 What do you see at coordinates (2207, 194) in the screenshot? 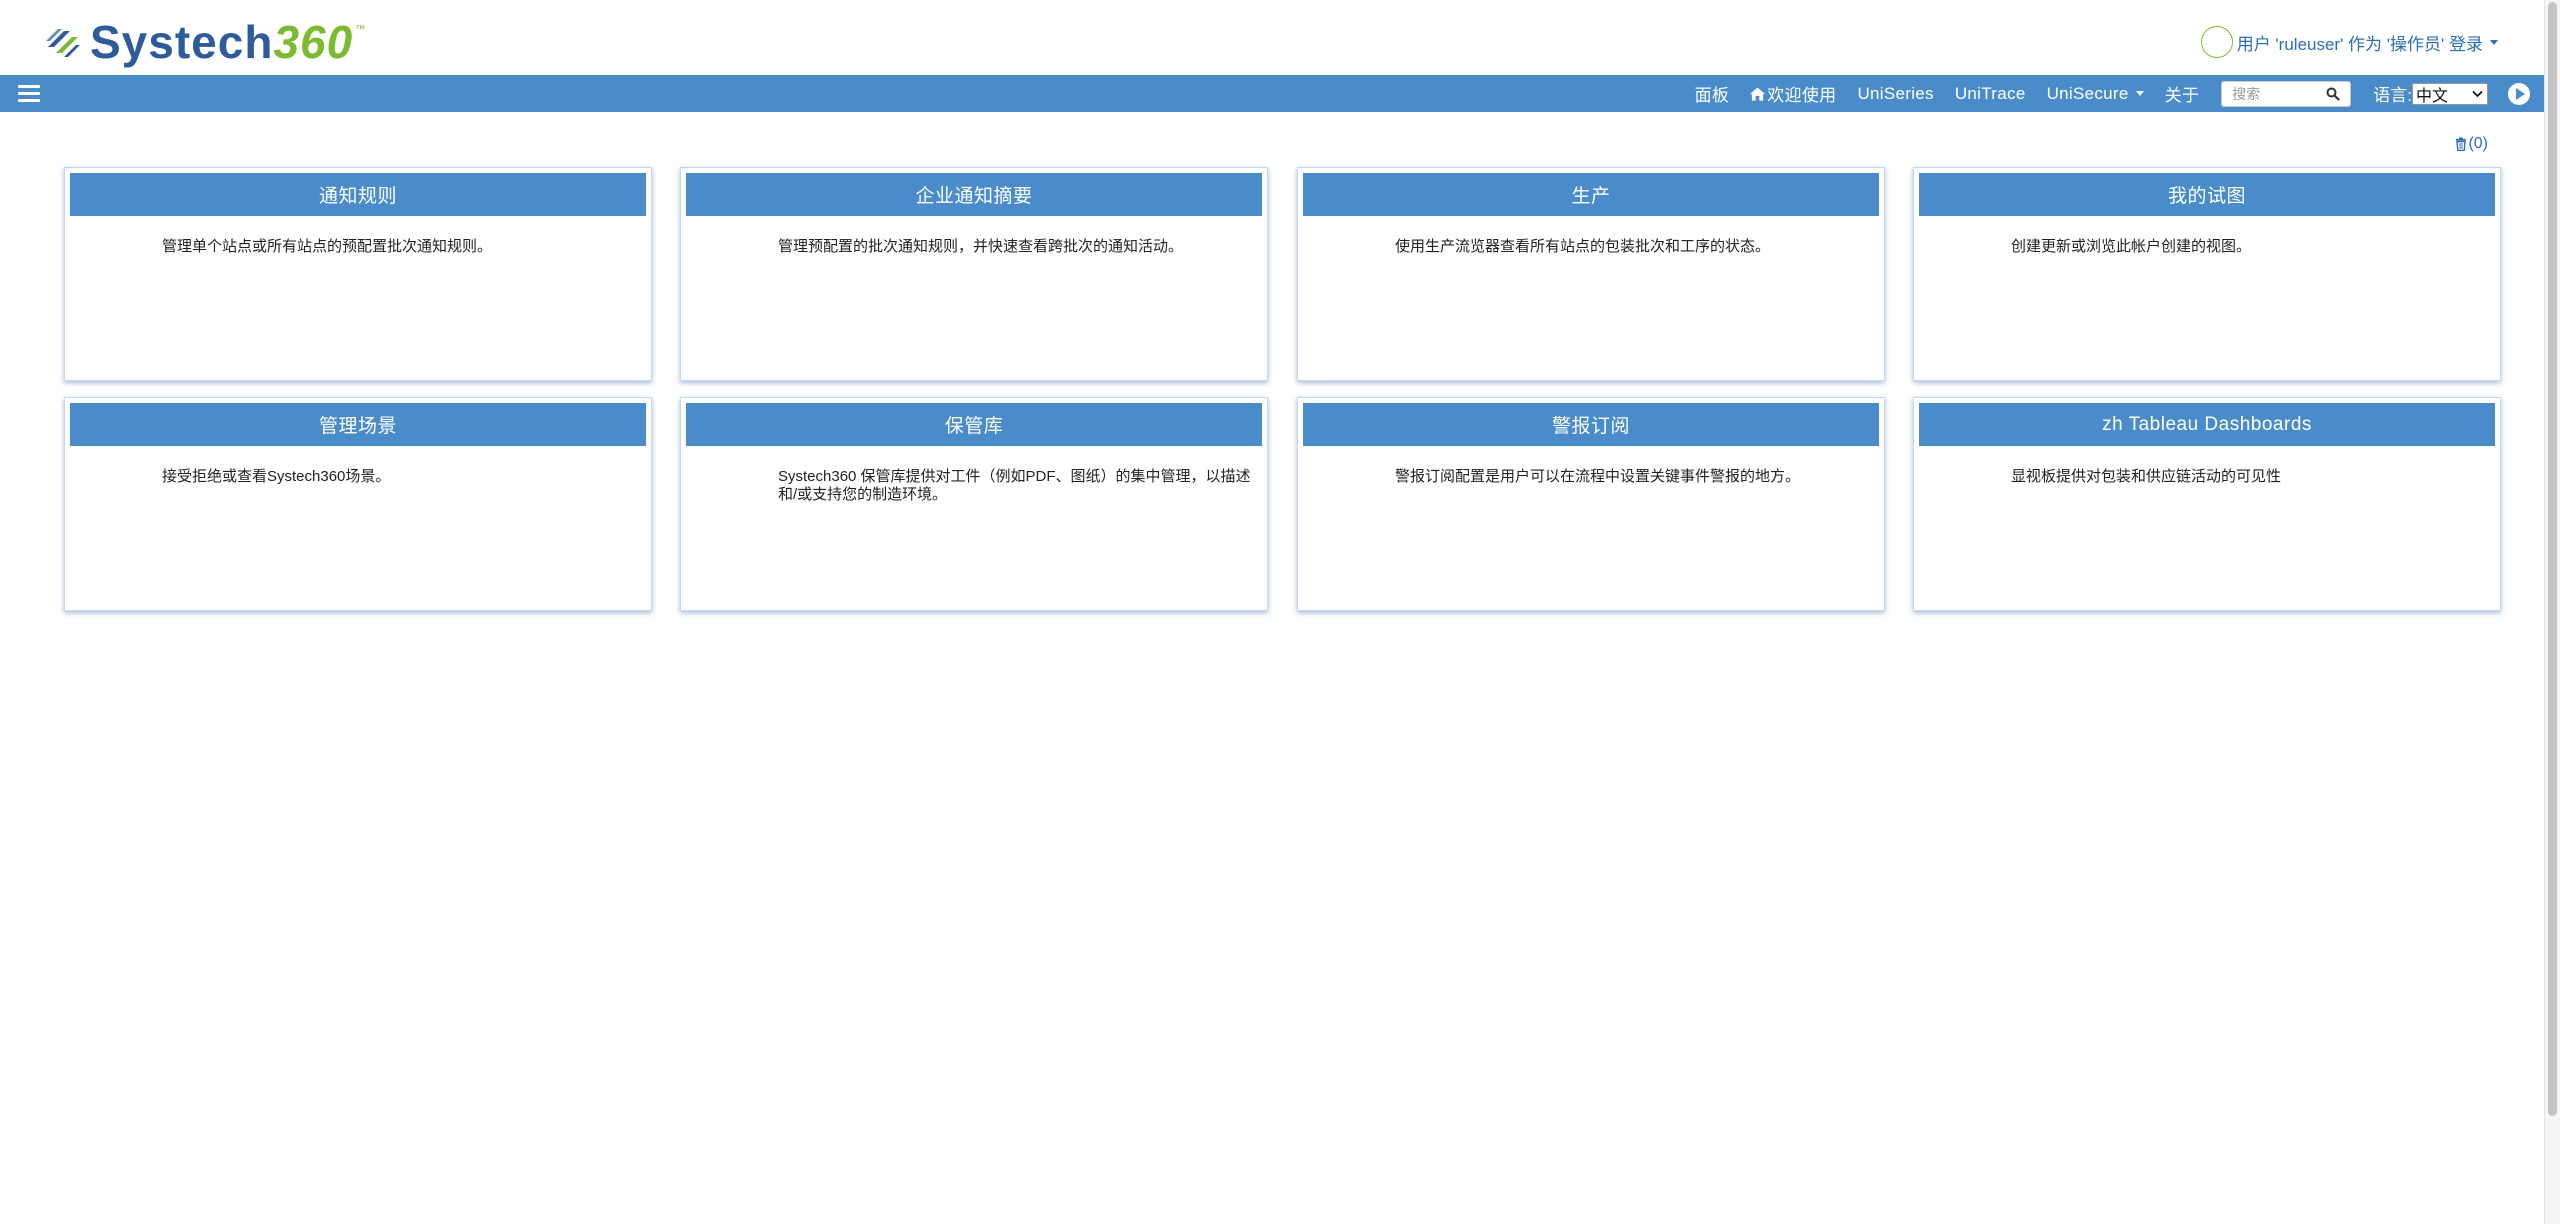
I see `card-title: 我的试图` at bounding box center [2207, 194].